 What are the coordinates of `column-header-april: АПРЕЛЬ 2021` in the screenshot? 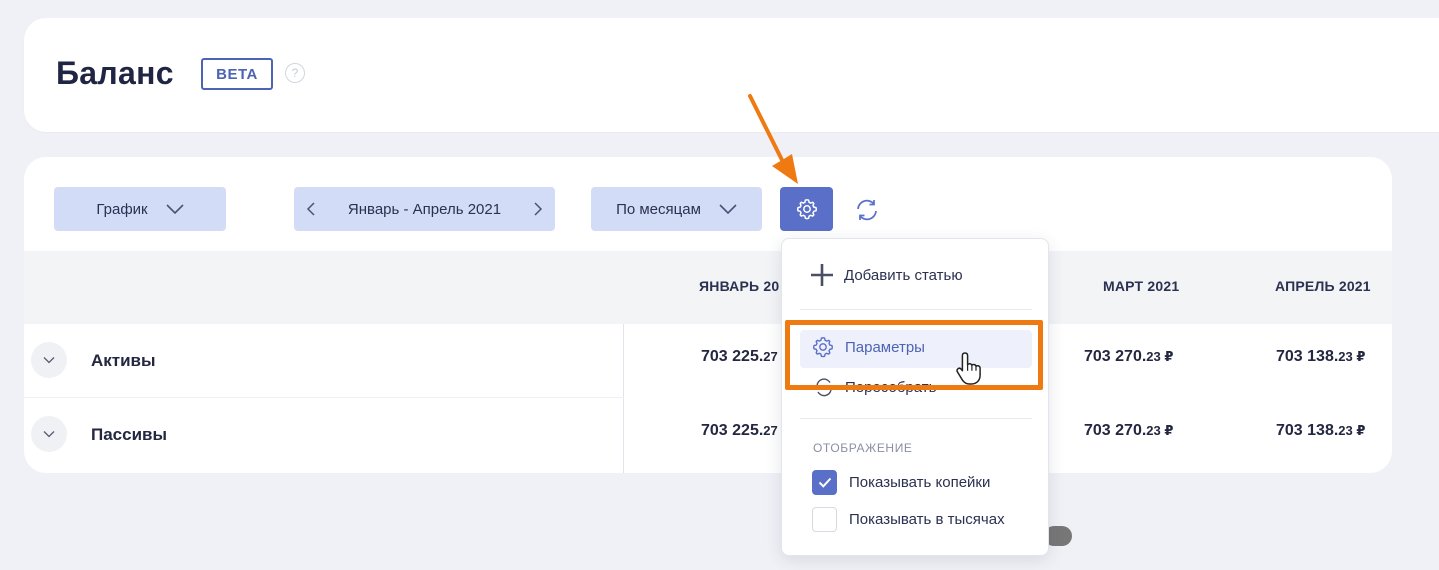 It's located at (1323, 286).